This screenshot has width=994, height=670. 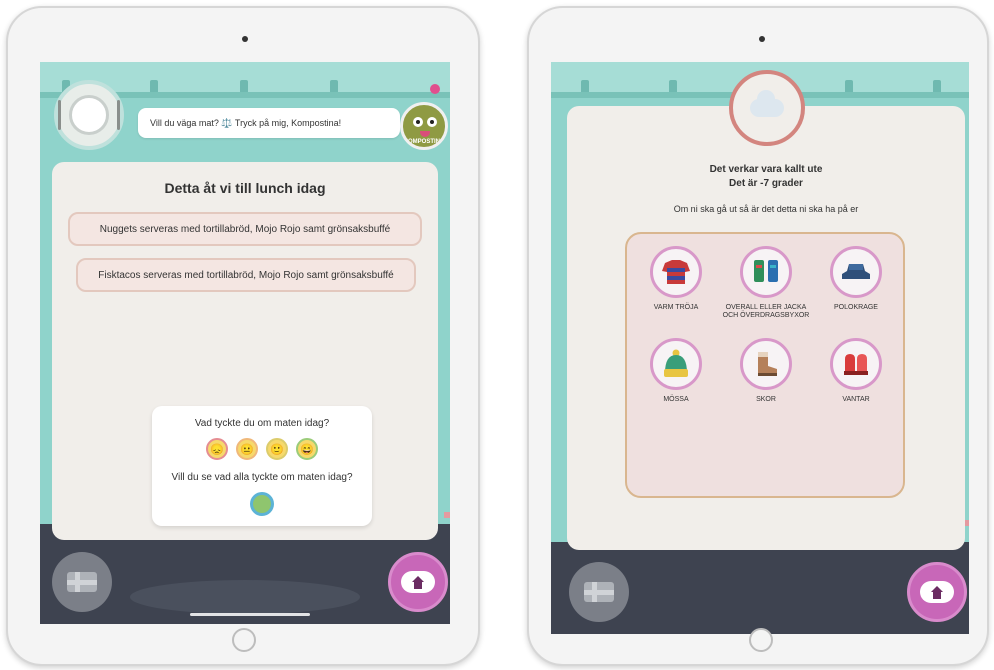 I want to click on beanie-icon, so click(x=676, y=364).